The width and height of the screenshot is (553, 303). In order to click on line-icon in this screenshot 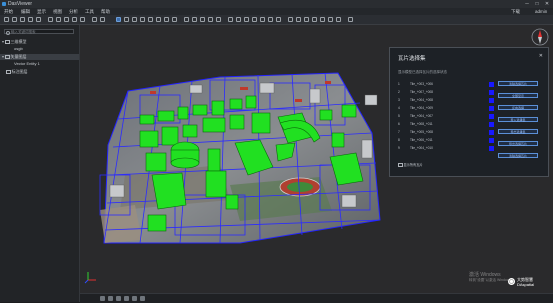, I will do `click(238, 19)`.